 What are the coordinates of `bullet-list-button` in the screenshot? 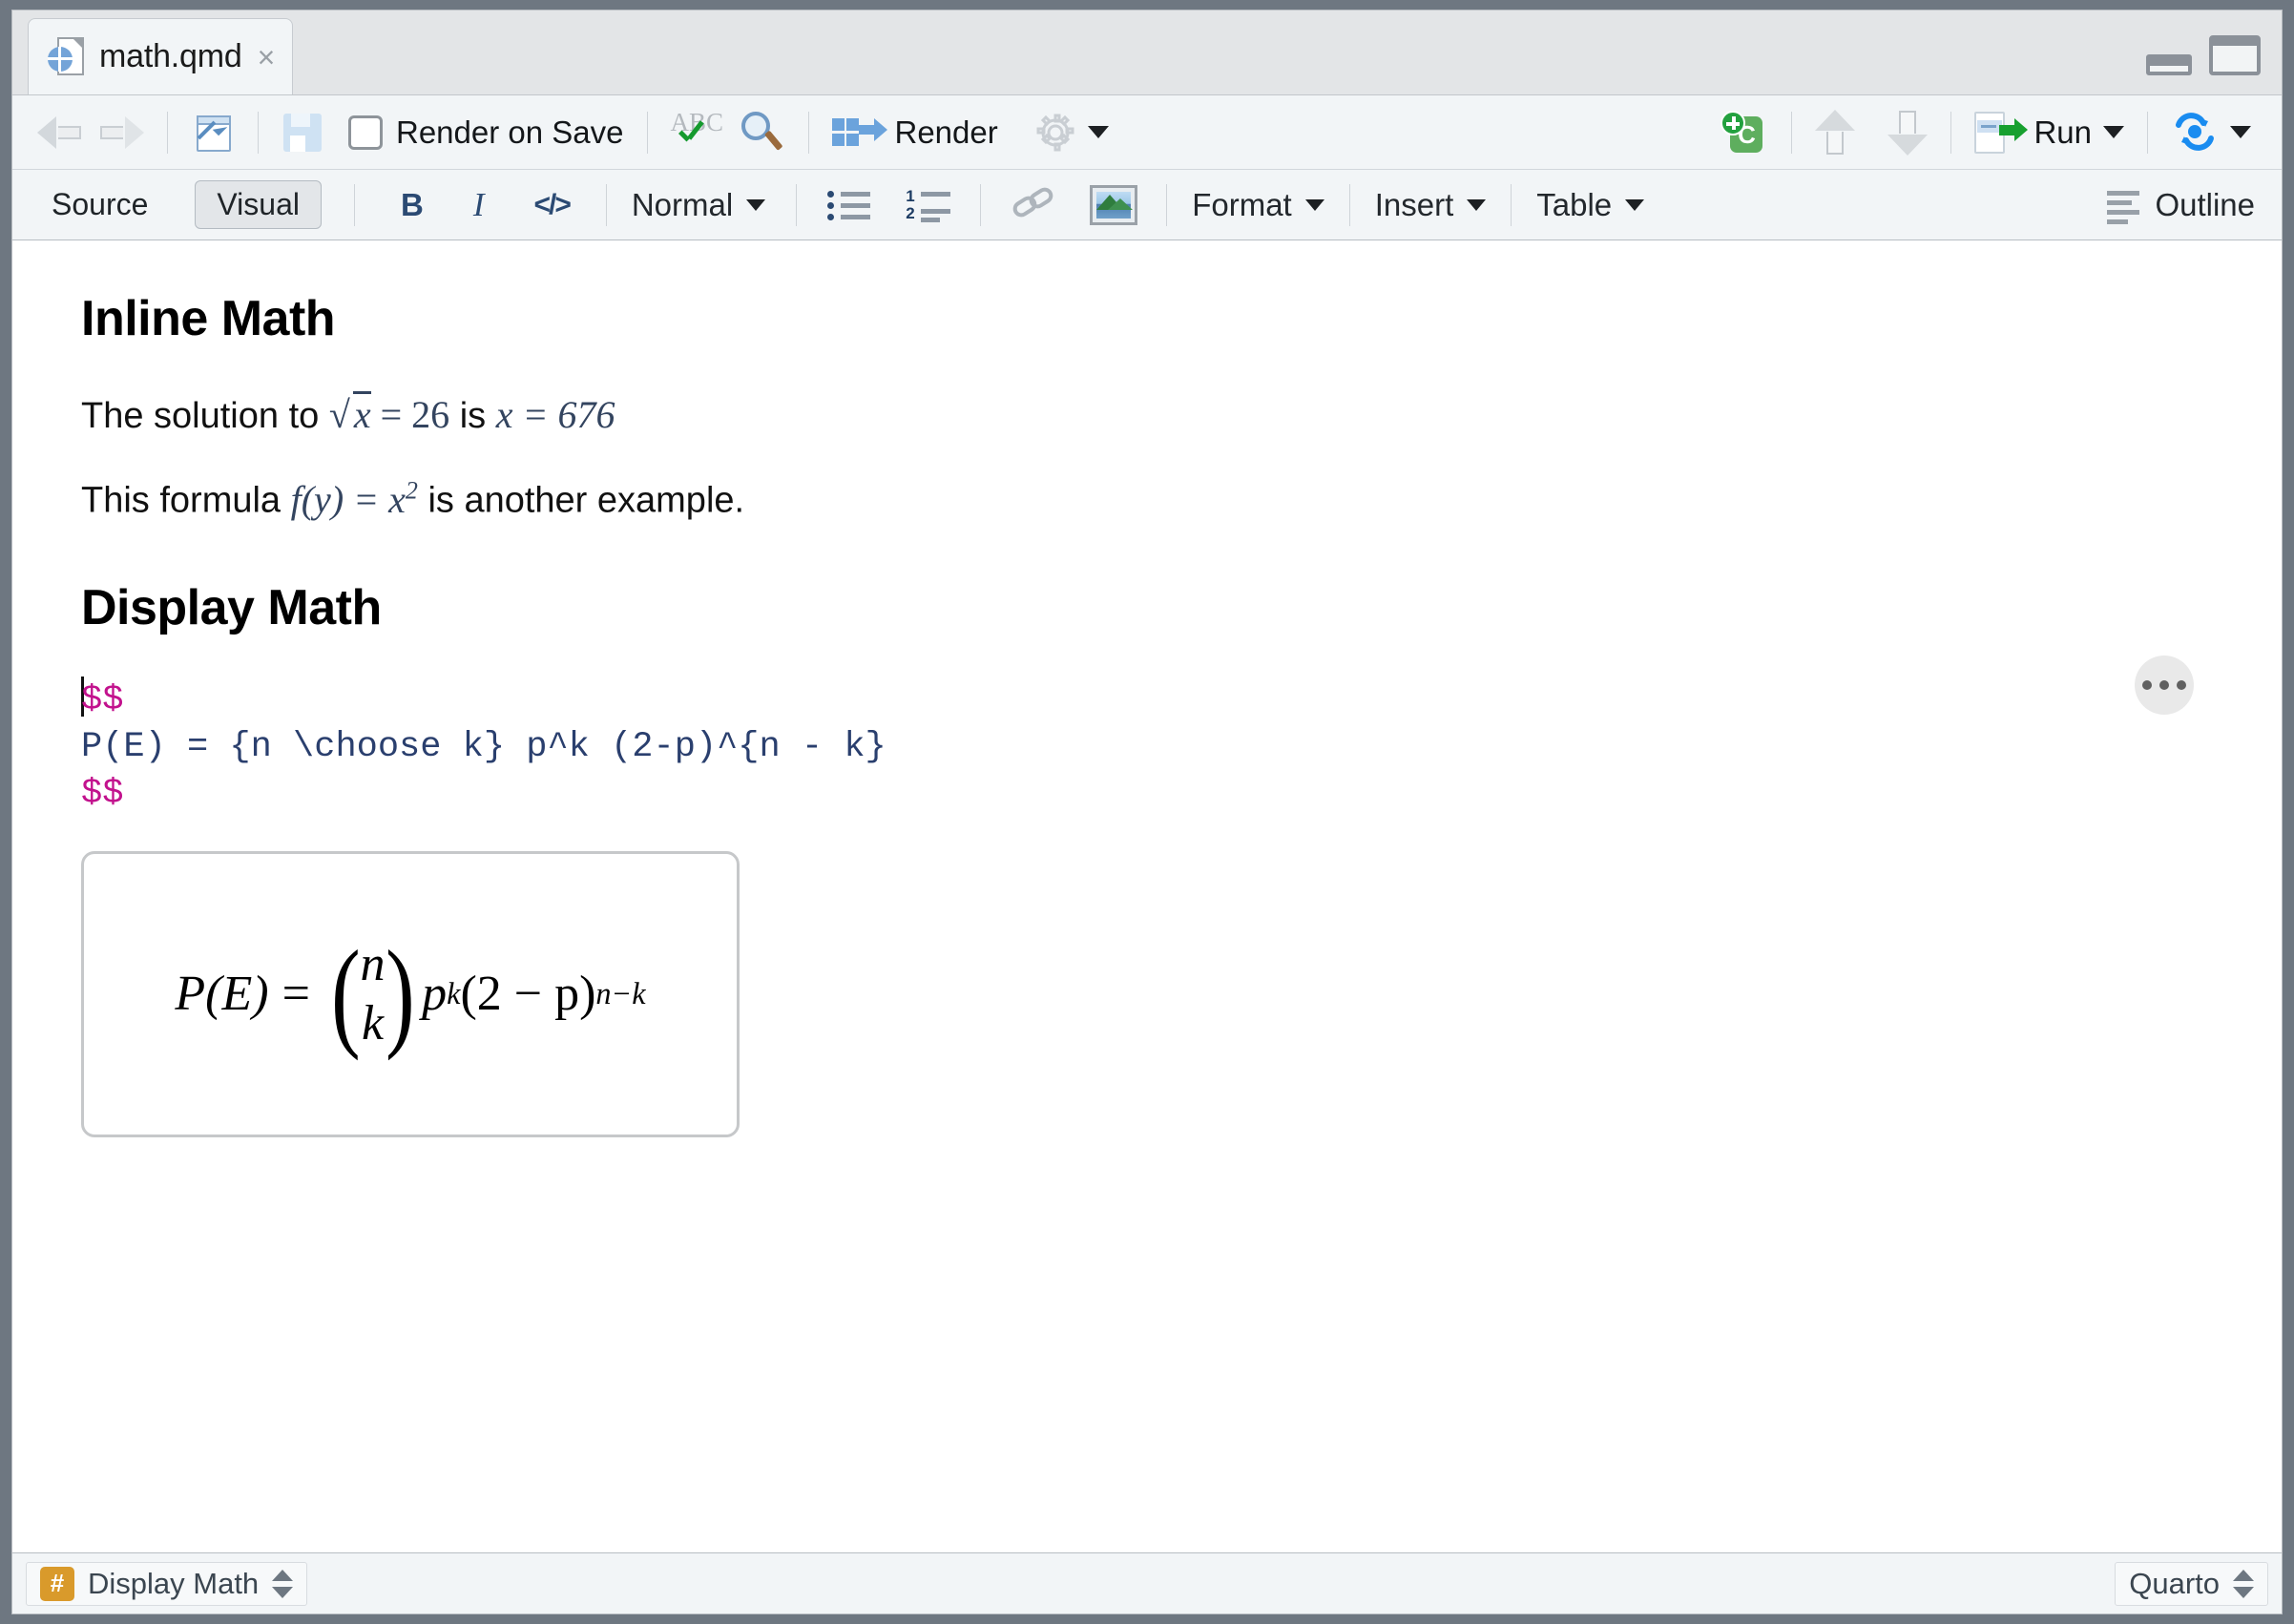 It's located at (850, 205).